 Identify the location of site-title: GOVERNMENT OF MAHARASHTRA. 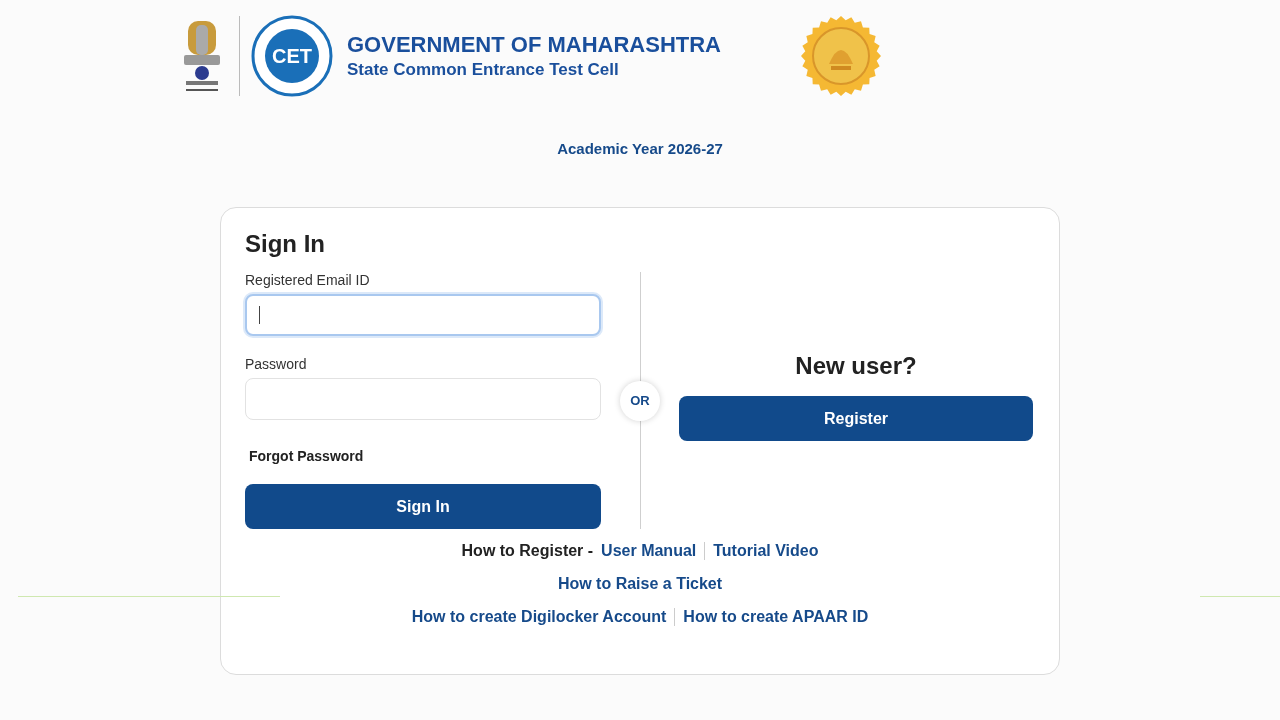
(534, 45).